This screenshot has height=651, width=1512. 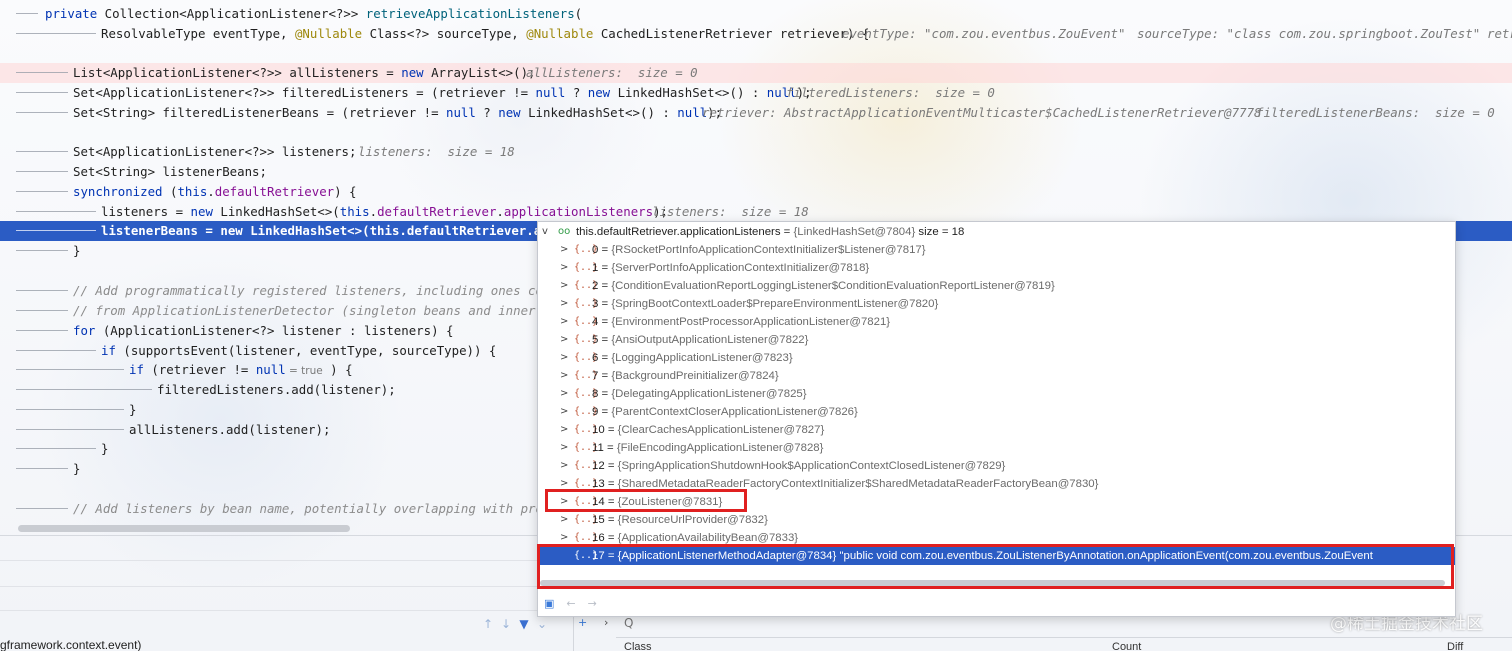 I want to click on variable-size: size = 18, so click(x=940, y=232).